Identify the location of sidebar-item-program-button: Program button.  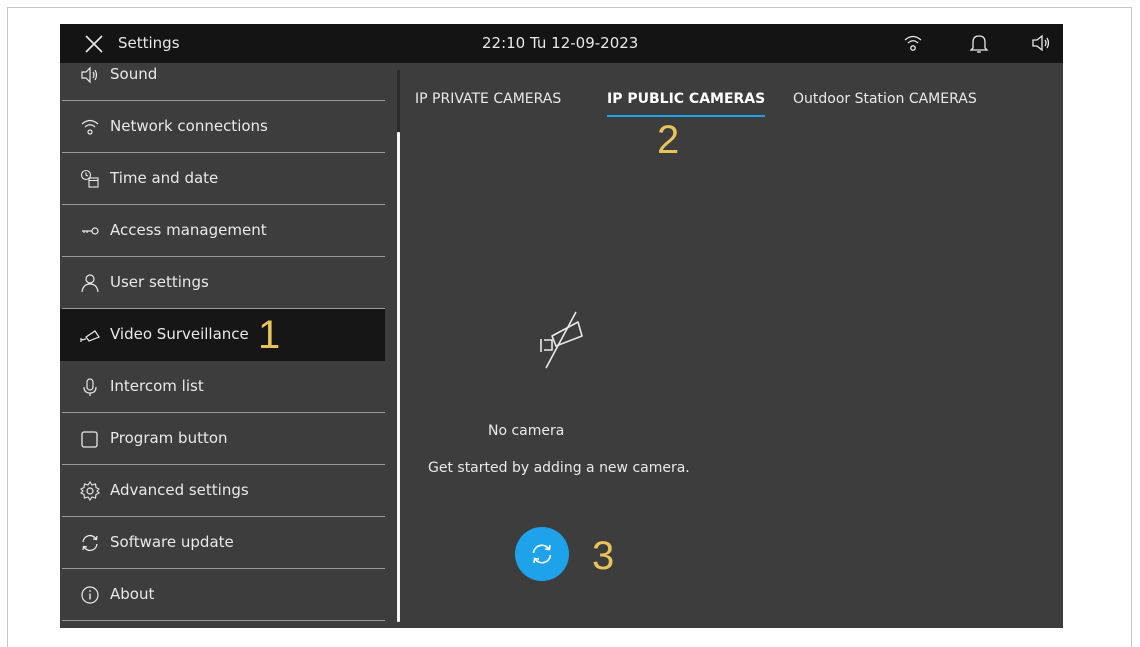
(222, 439).